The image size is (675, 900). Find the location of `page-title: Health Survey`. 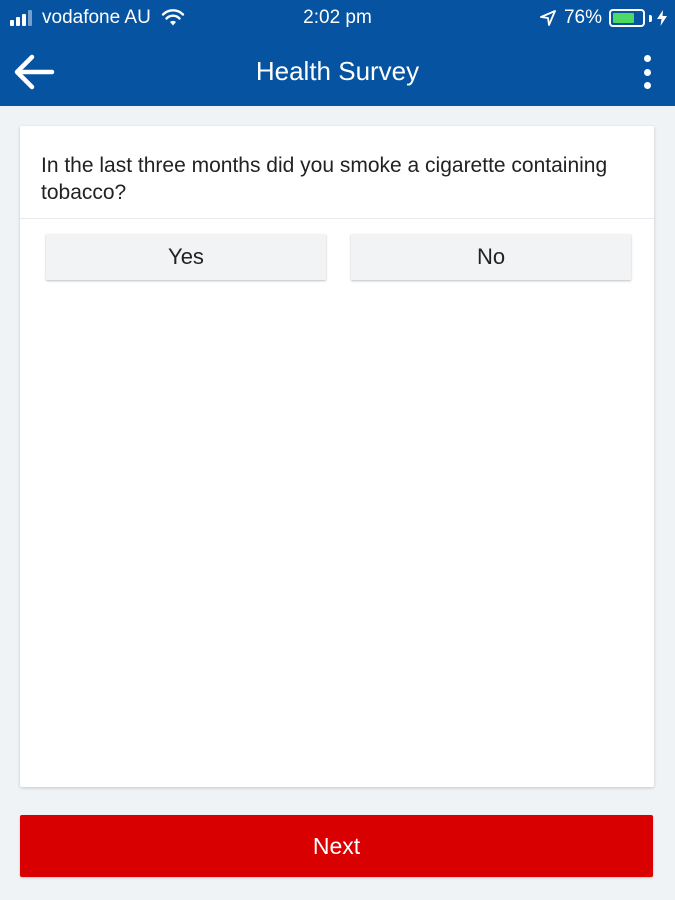

page-title: Health Survey is located at coordinates (337, 71).